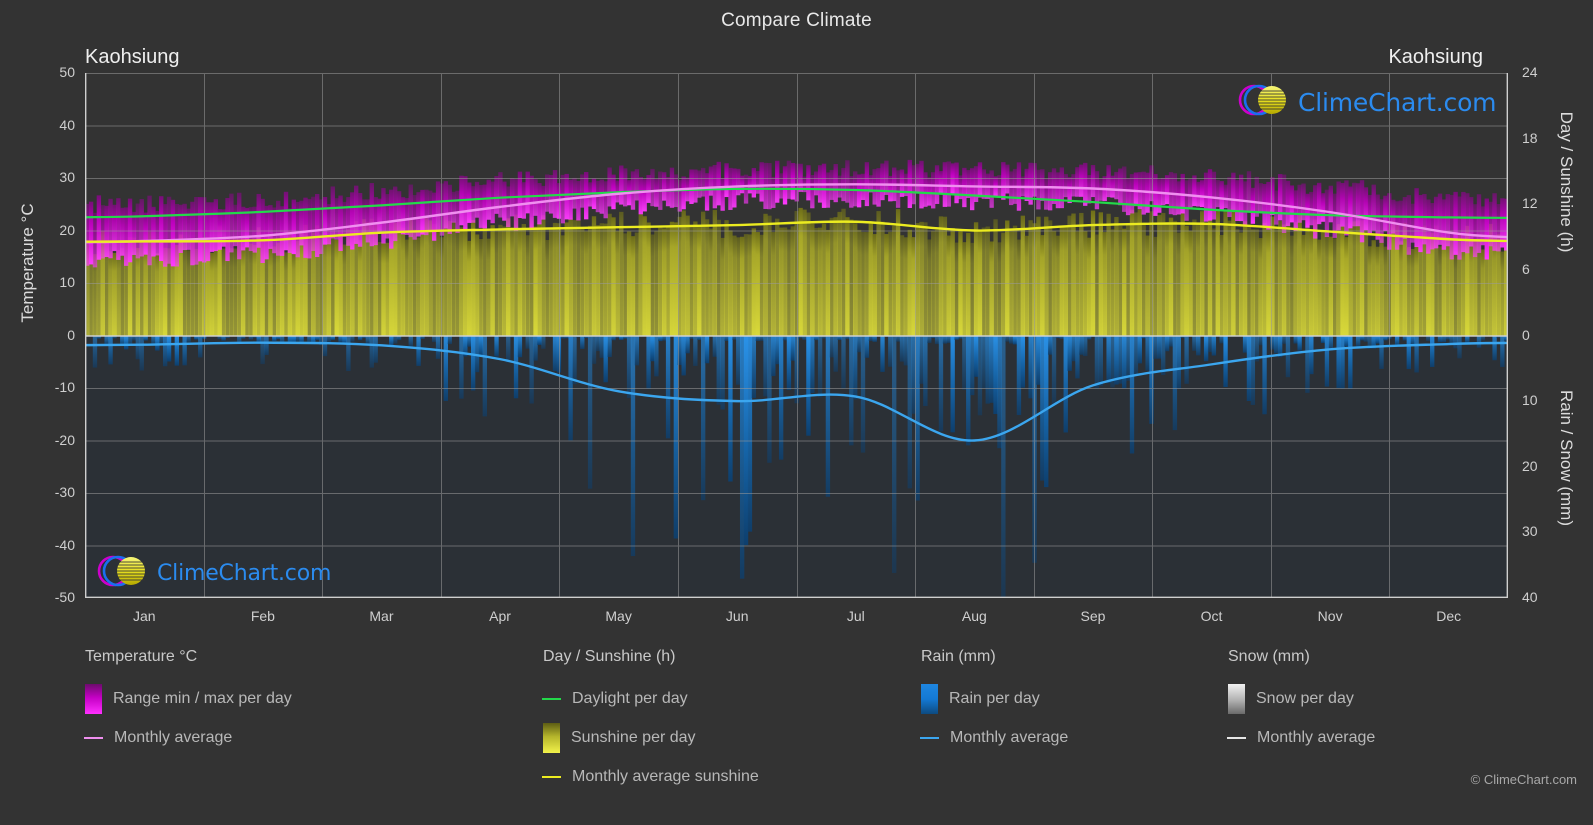 This screenshot has height=825, width=1593. I want to click on legend-group-3: Snow (mm) Snow per day Monthly average, so click(1301, 702).